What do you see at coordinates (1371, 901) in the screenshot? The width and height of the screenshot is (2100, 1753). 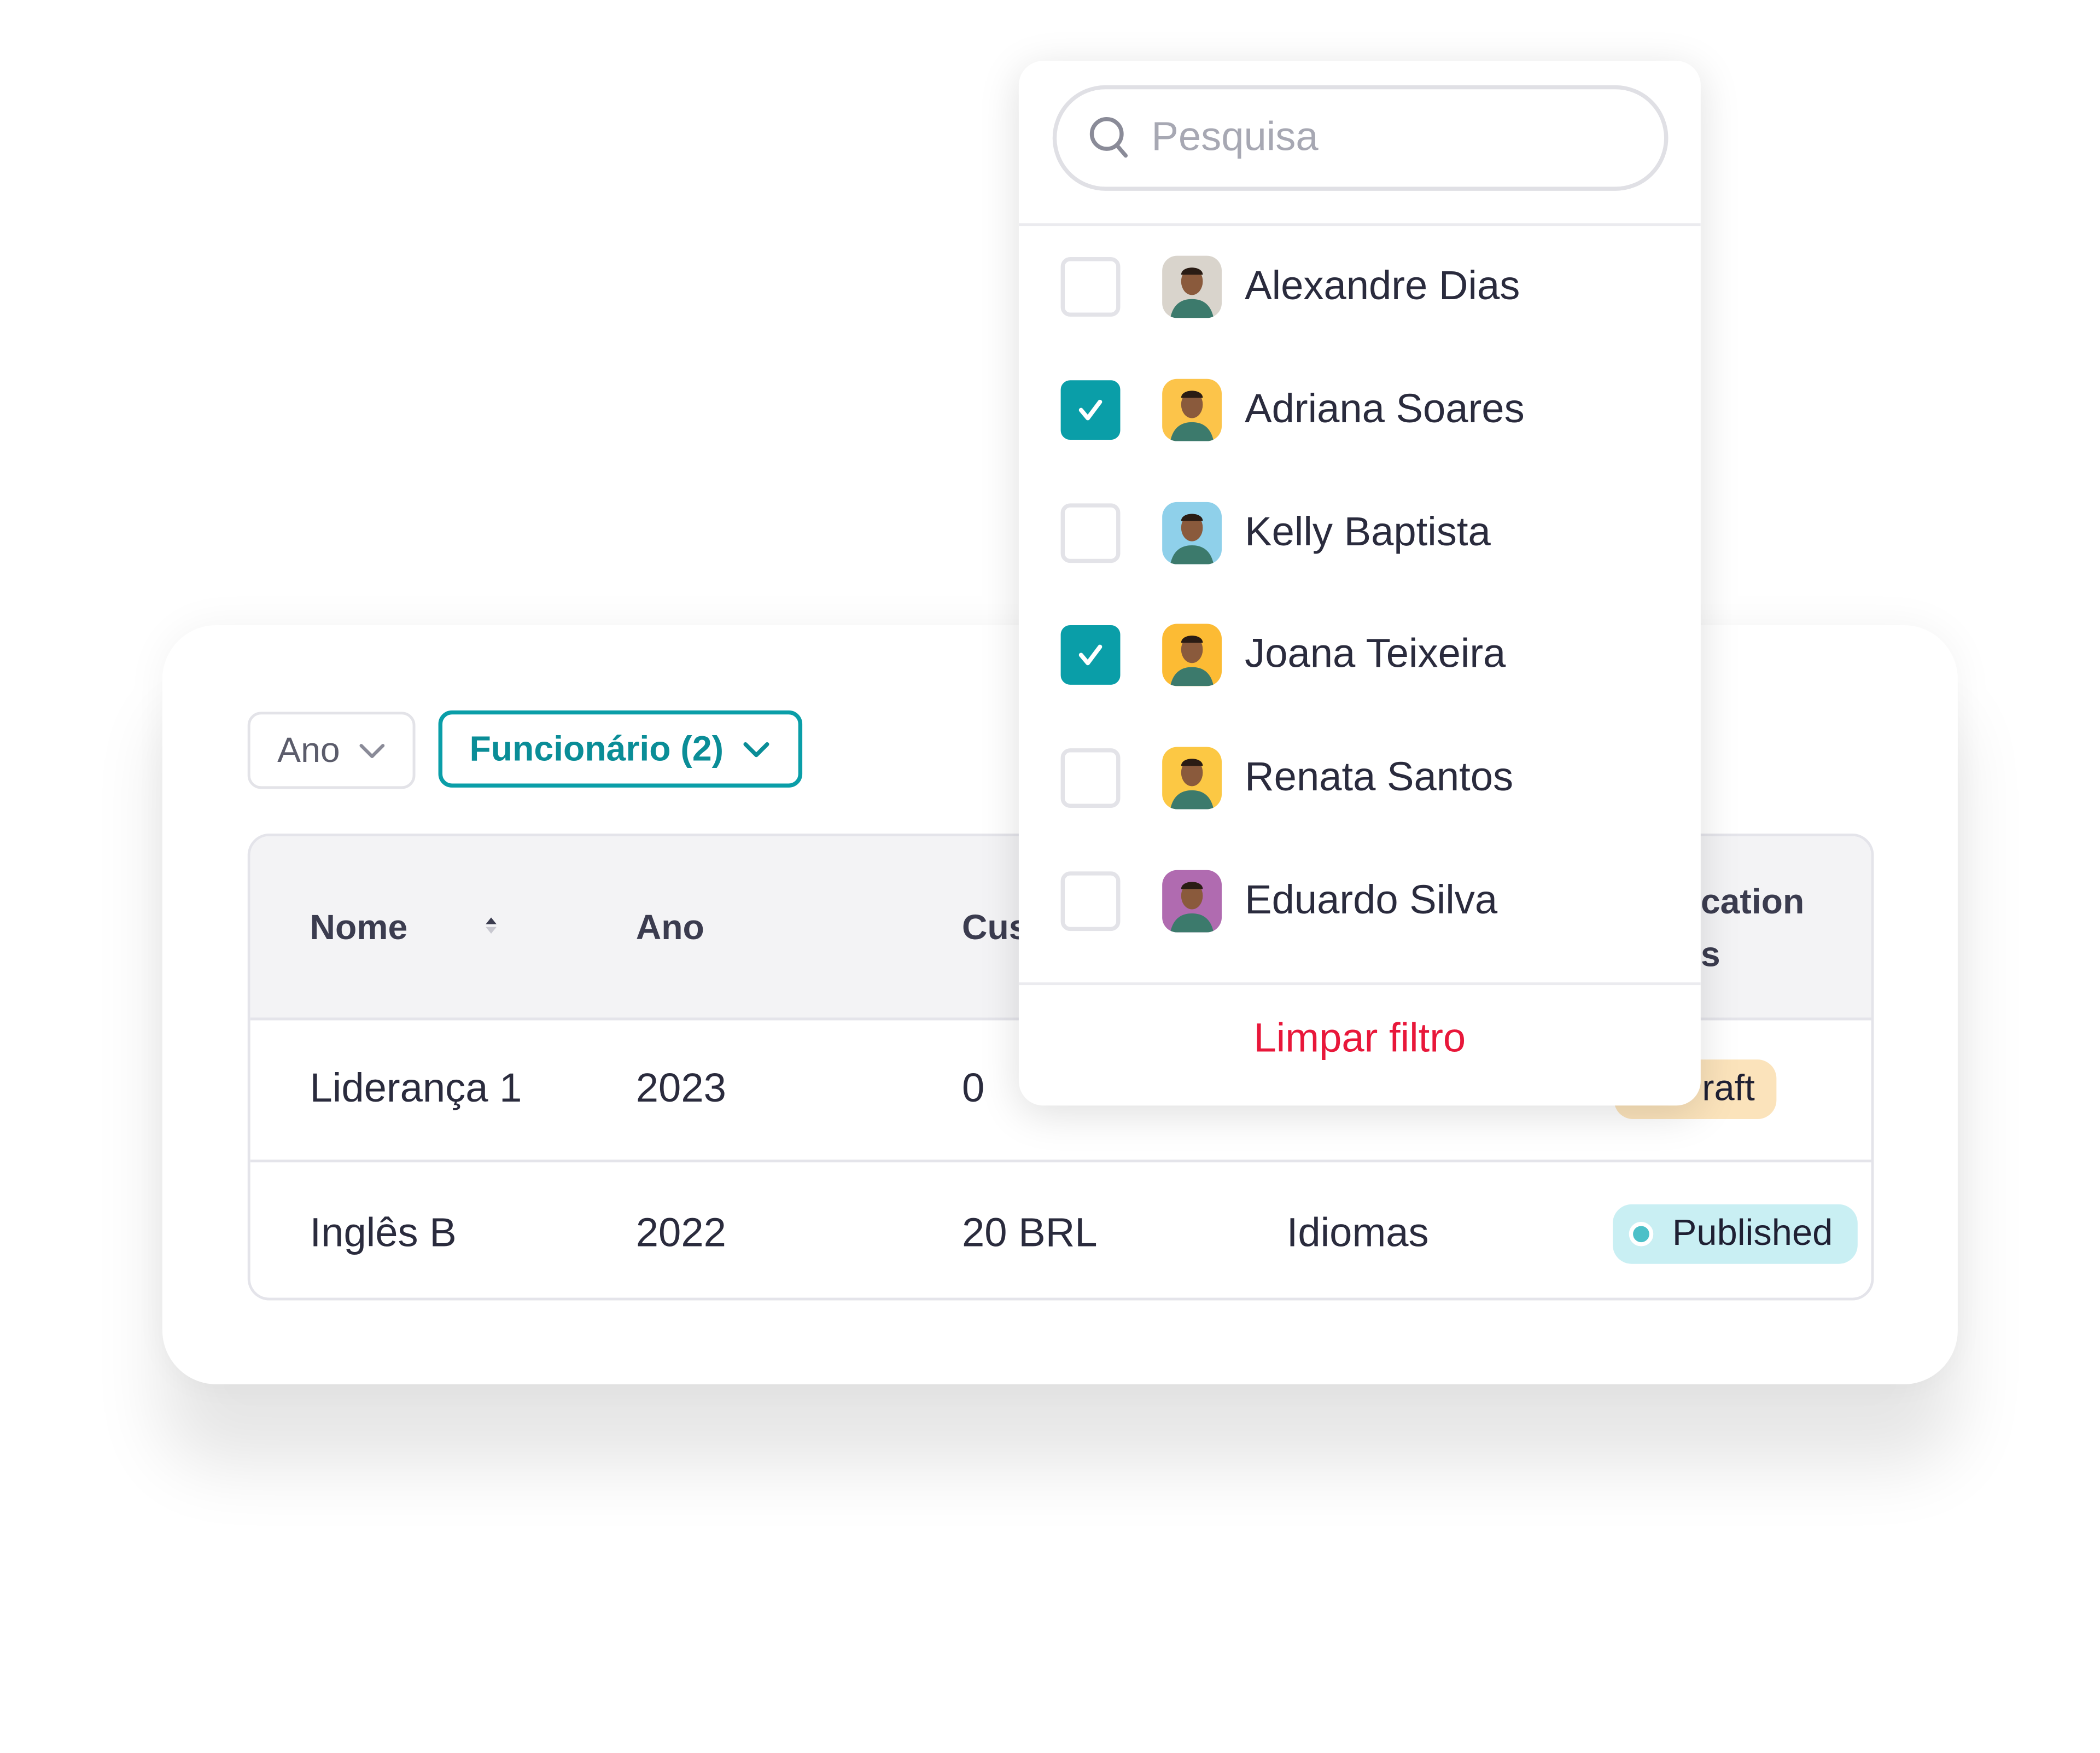 I see `employee-name: Eduardo Silva` at bounding box center [1371, 901].